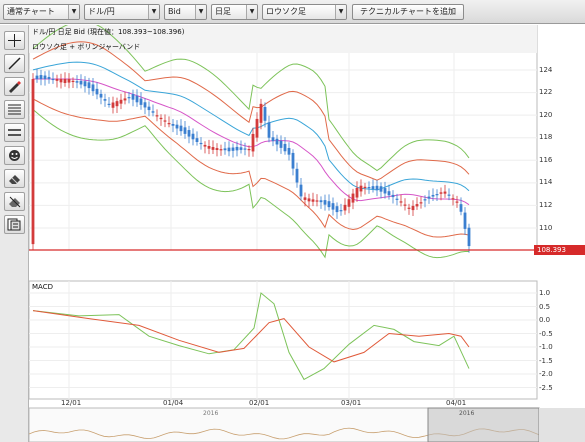 The image size is (585, 442). I want to click on bid-ask-dropdown: Bid ▼, so click(185, 12).